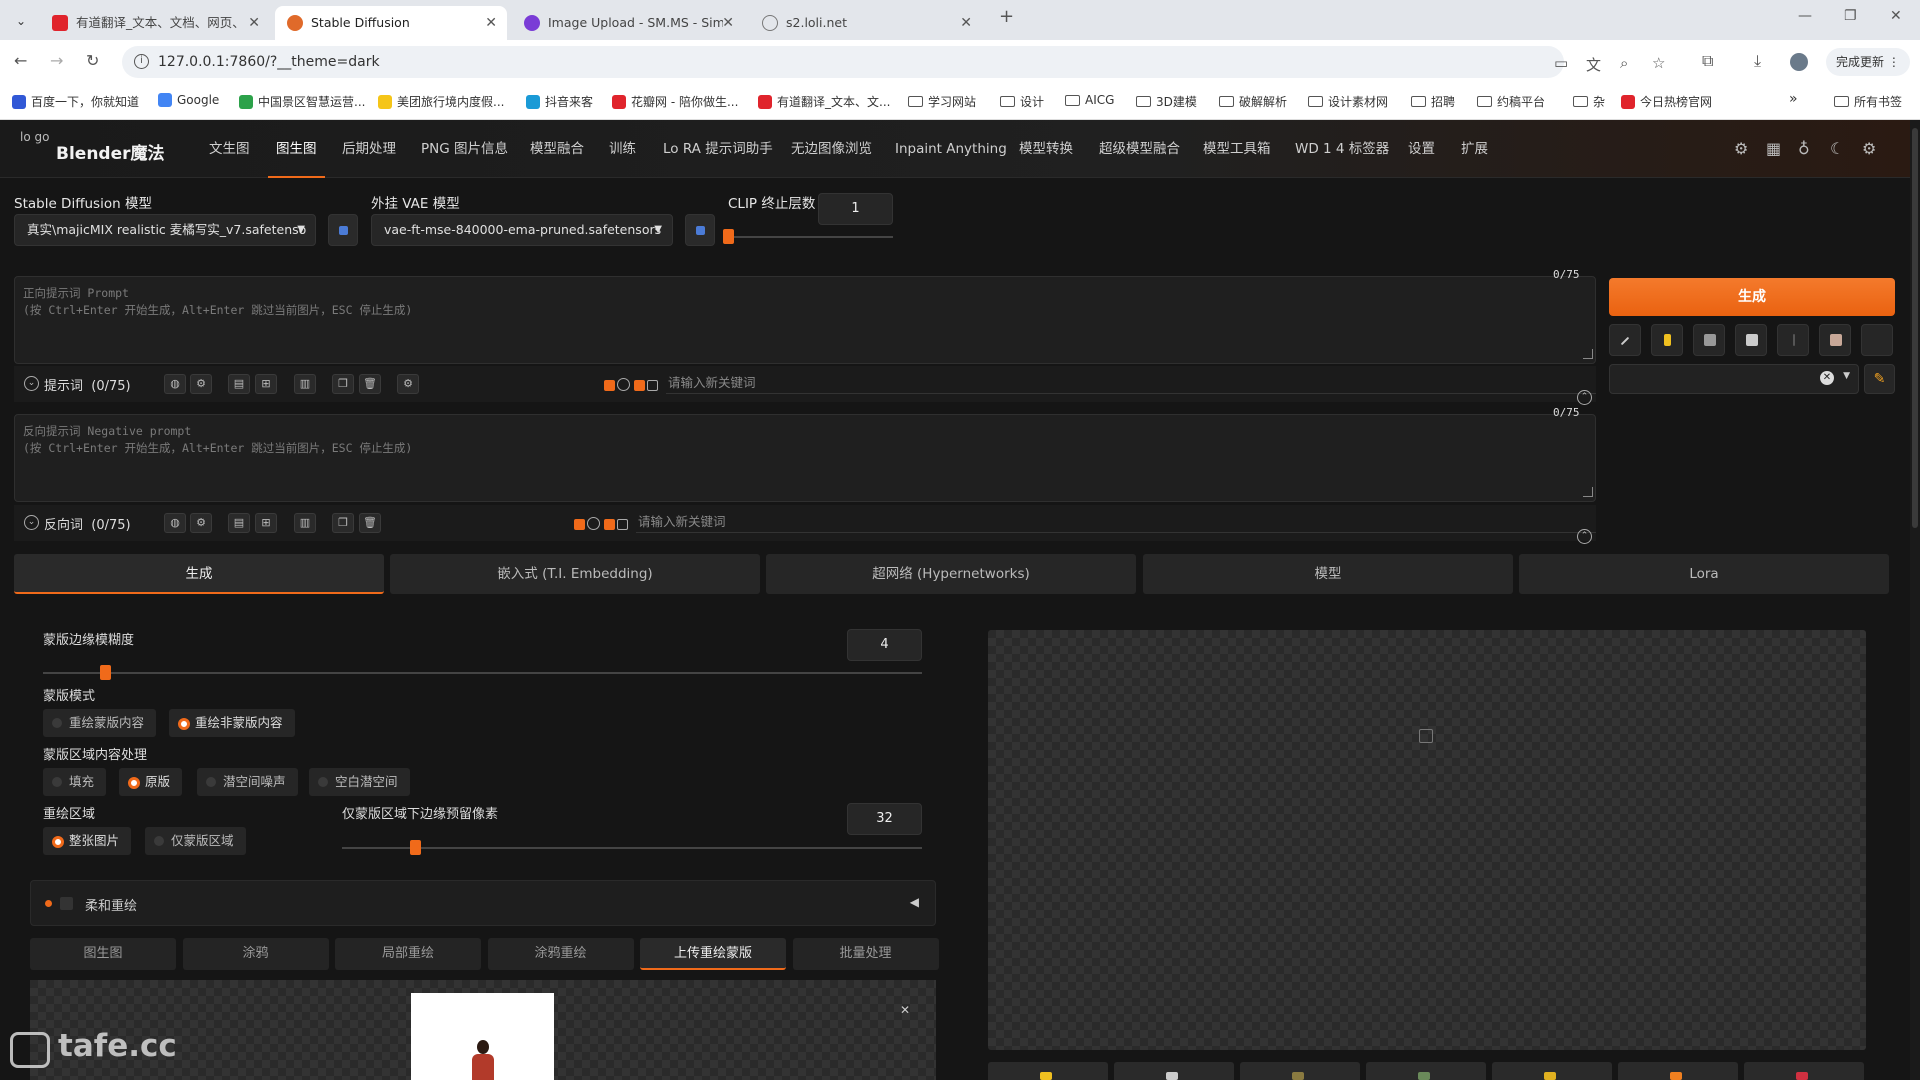 The image size is (1920, 1080). What do you see at coordinates (1757, 61) in the screenshot?
I see `download-icon: ⤓` at bounding box center [1757, 61].